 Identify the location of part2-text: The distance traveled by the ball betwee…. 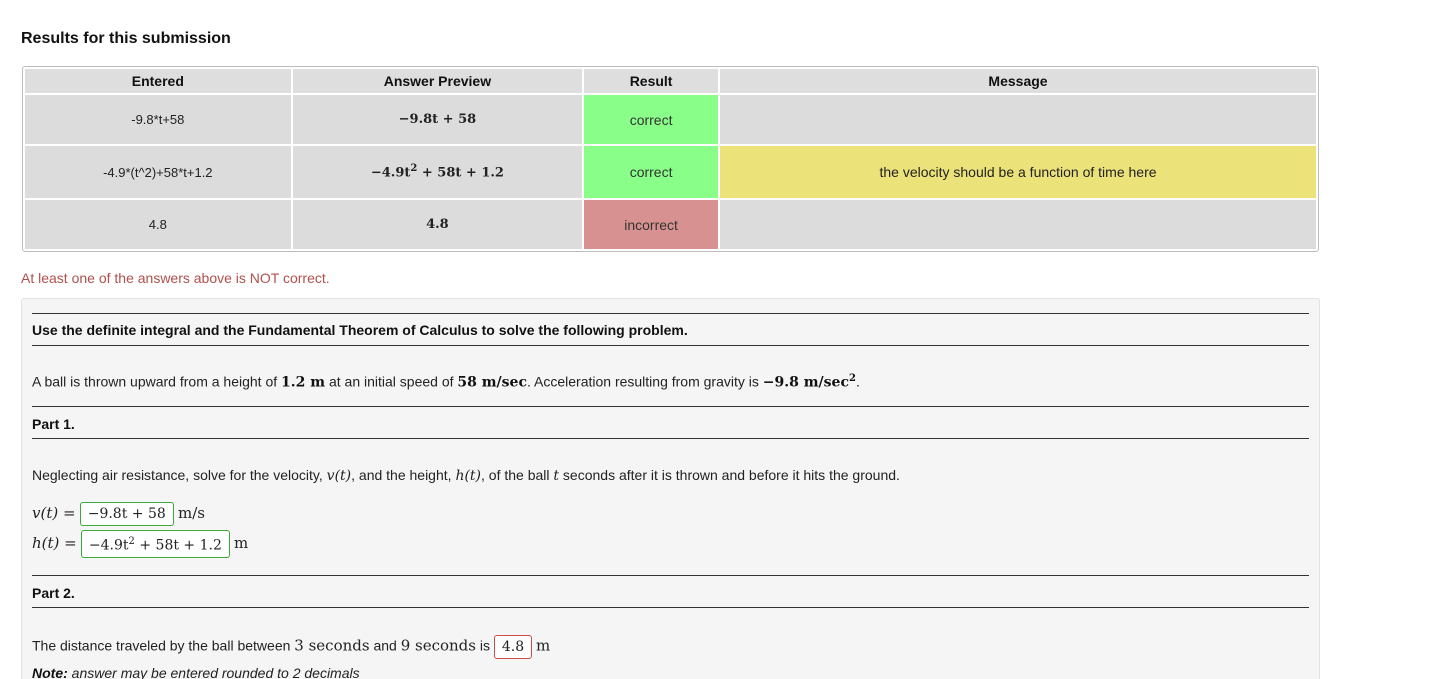
(291, 647).